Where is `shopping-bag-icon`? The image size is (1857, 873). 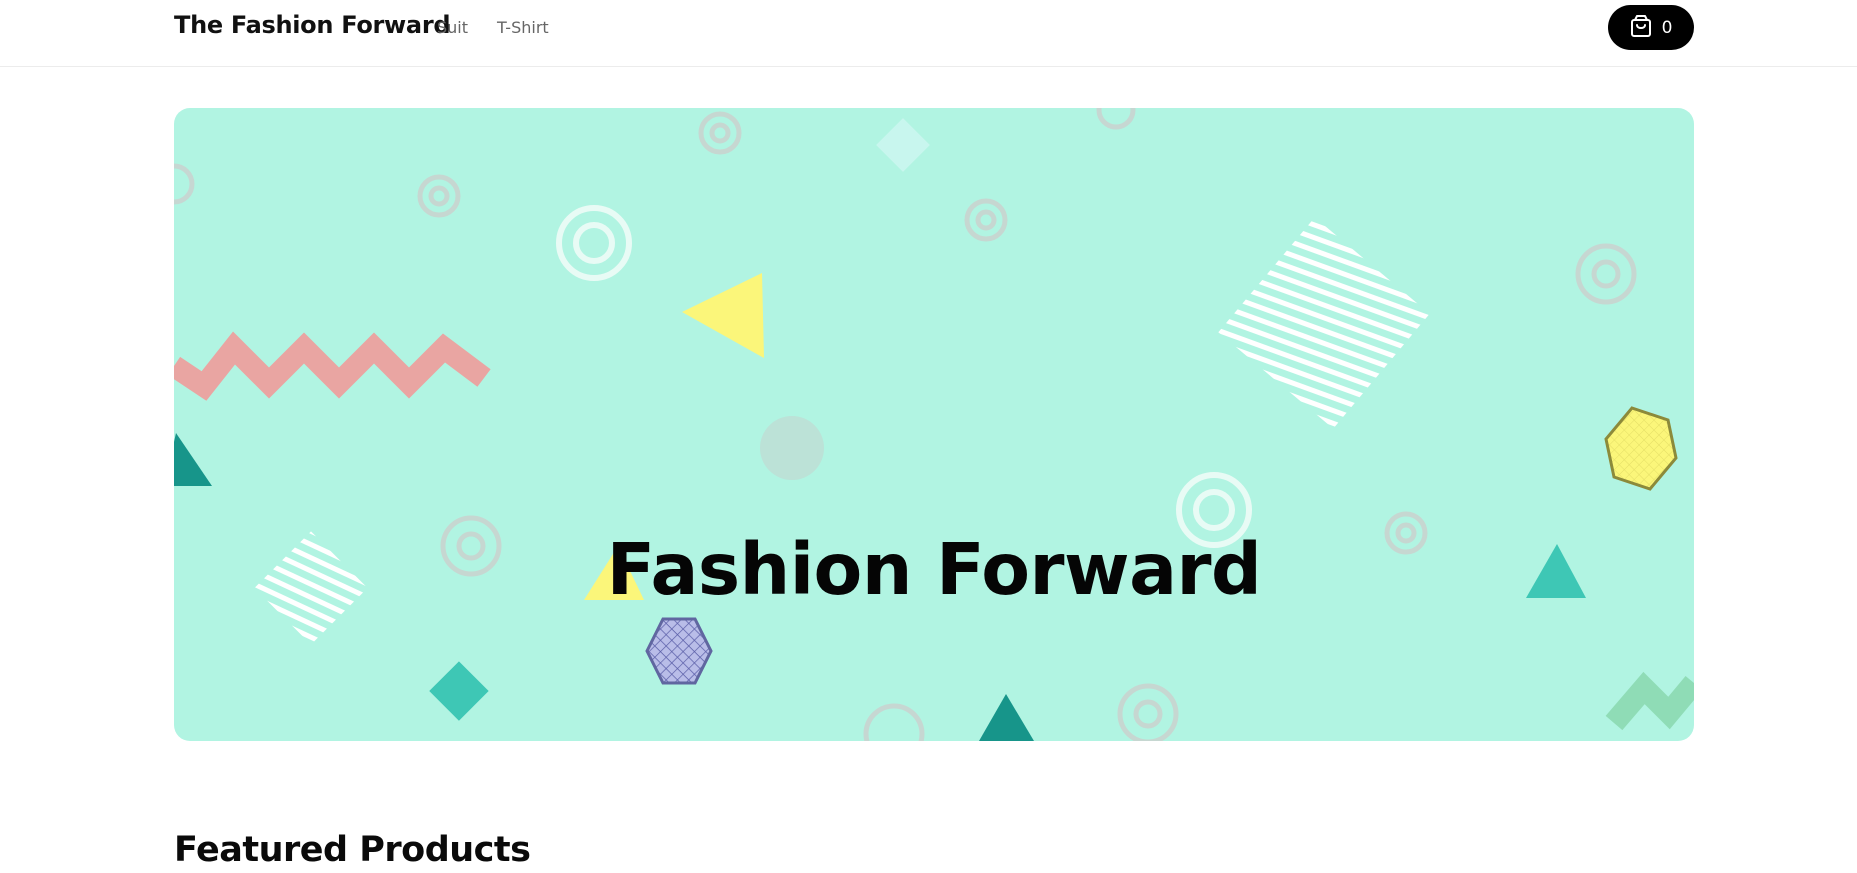 shopping-bag-icon is located at coordinates (1641, 28).